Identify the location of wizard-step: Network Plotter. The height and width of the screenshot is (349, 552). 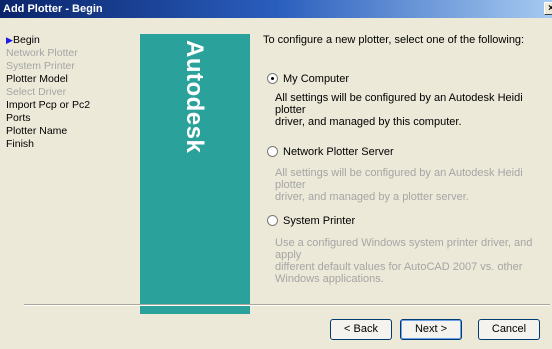
(71, 53).